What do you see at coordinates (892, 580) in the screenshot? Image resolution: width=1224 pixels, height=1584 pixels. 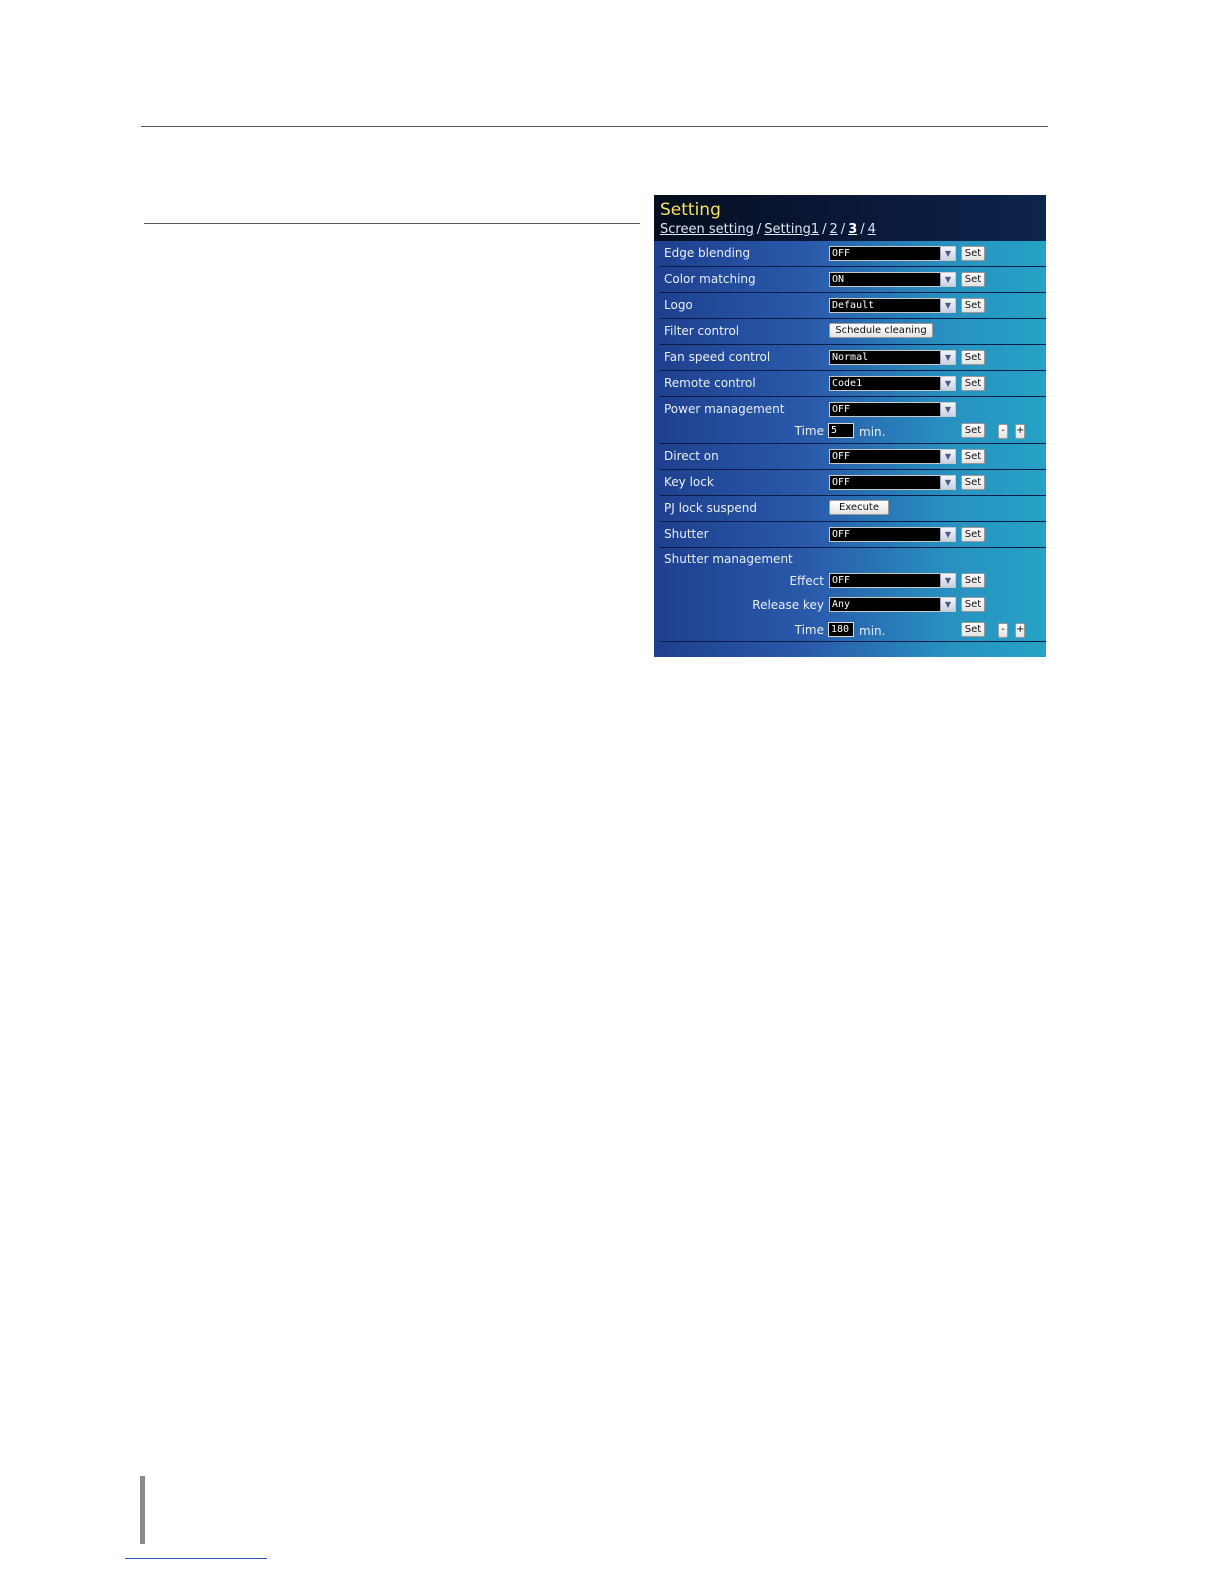 I see `shutter-effect-select: OFF ▼` at bounding box center [892, 580].